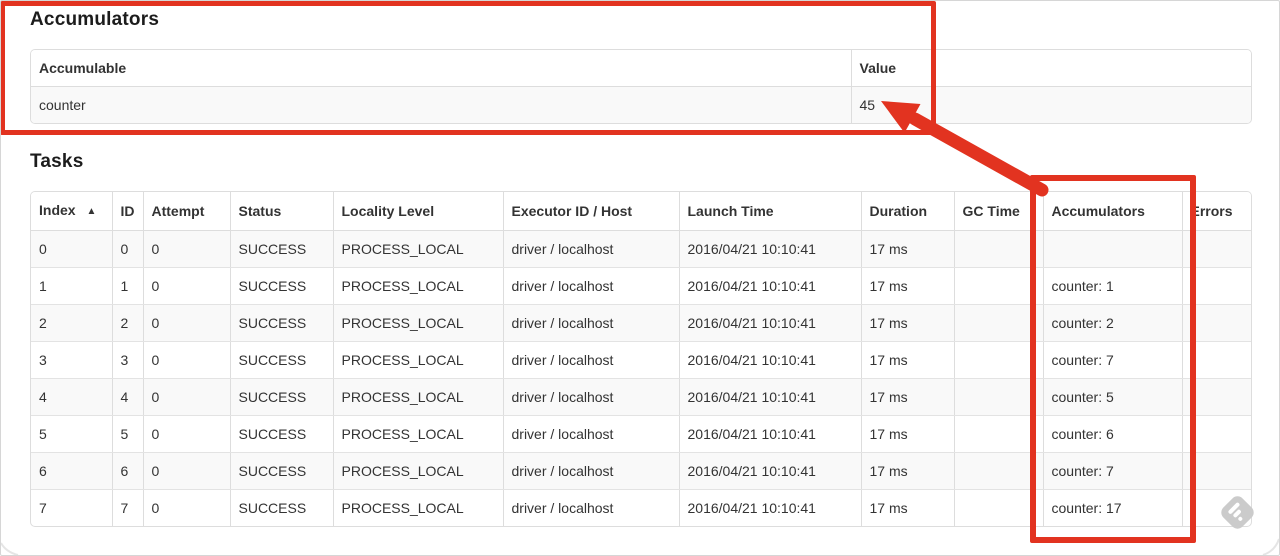 The width and height of the screenshot is (1280, 556). I want to click on task-cell-id: 0, so click(128, 249).